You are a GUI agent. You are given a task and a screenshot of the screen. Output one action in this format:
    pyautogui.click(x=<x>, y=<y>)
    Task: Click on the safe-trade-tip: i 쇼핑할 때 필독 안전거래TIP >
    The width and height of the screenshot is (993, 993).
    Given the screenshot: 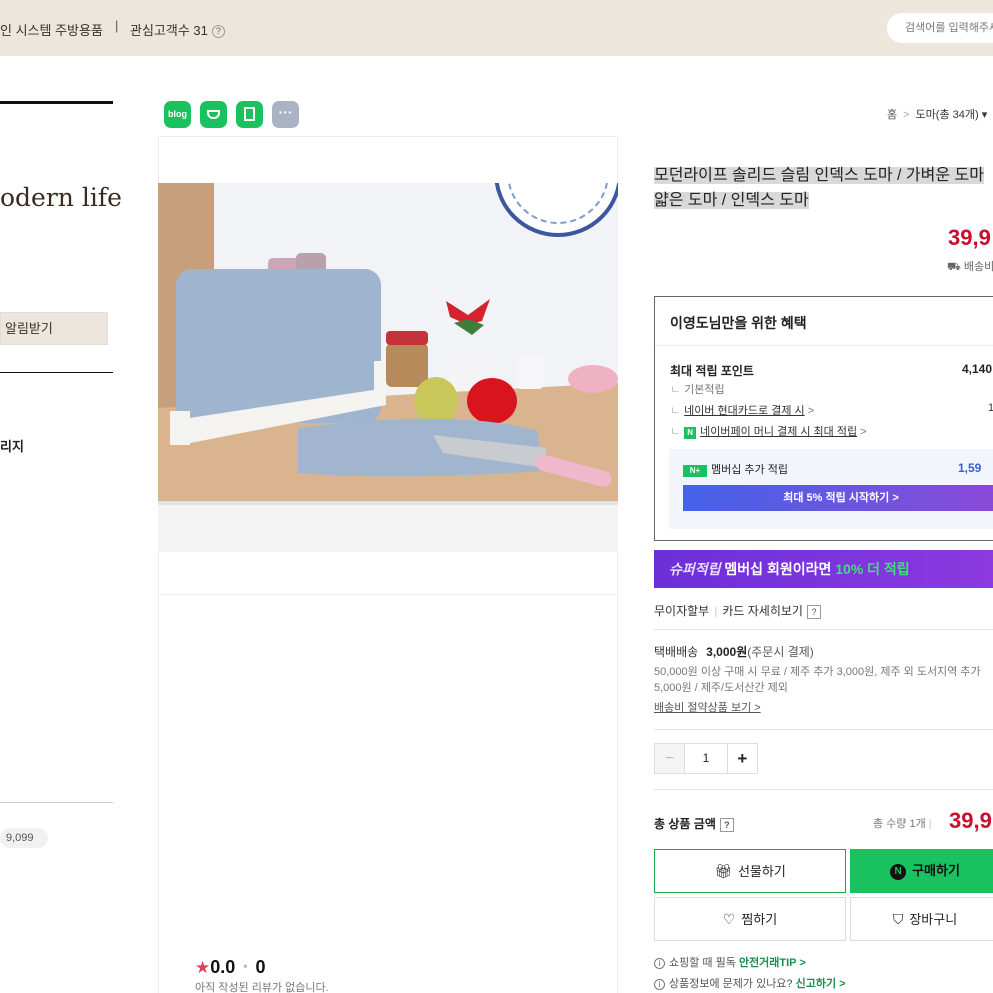 What is the action you would take?
    pyautogui.click(x=730, y=962)
    